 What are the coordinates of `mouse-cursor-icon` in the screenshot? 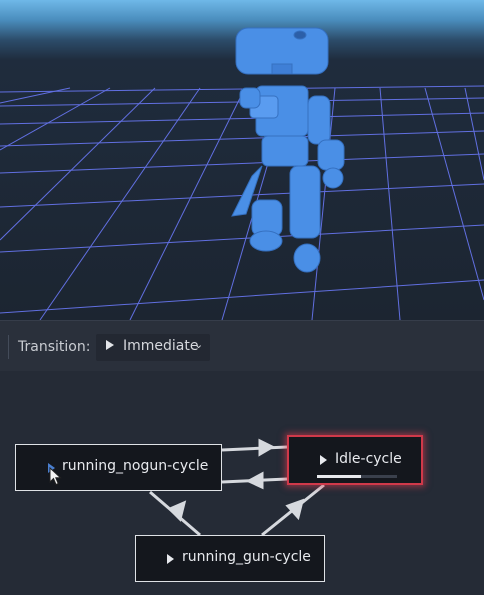 It's located at (55, 476).